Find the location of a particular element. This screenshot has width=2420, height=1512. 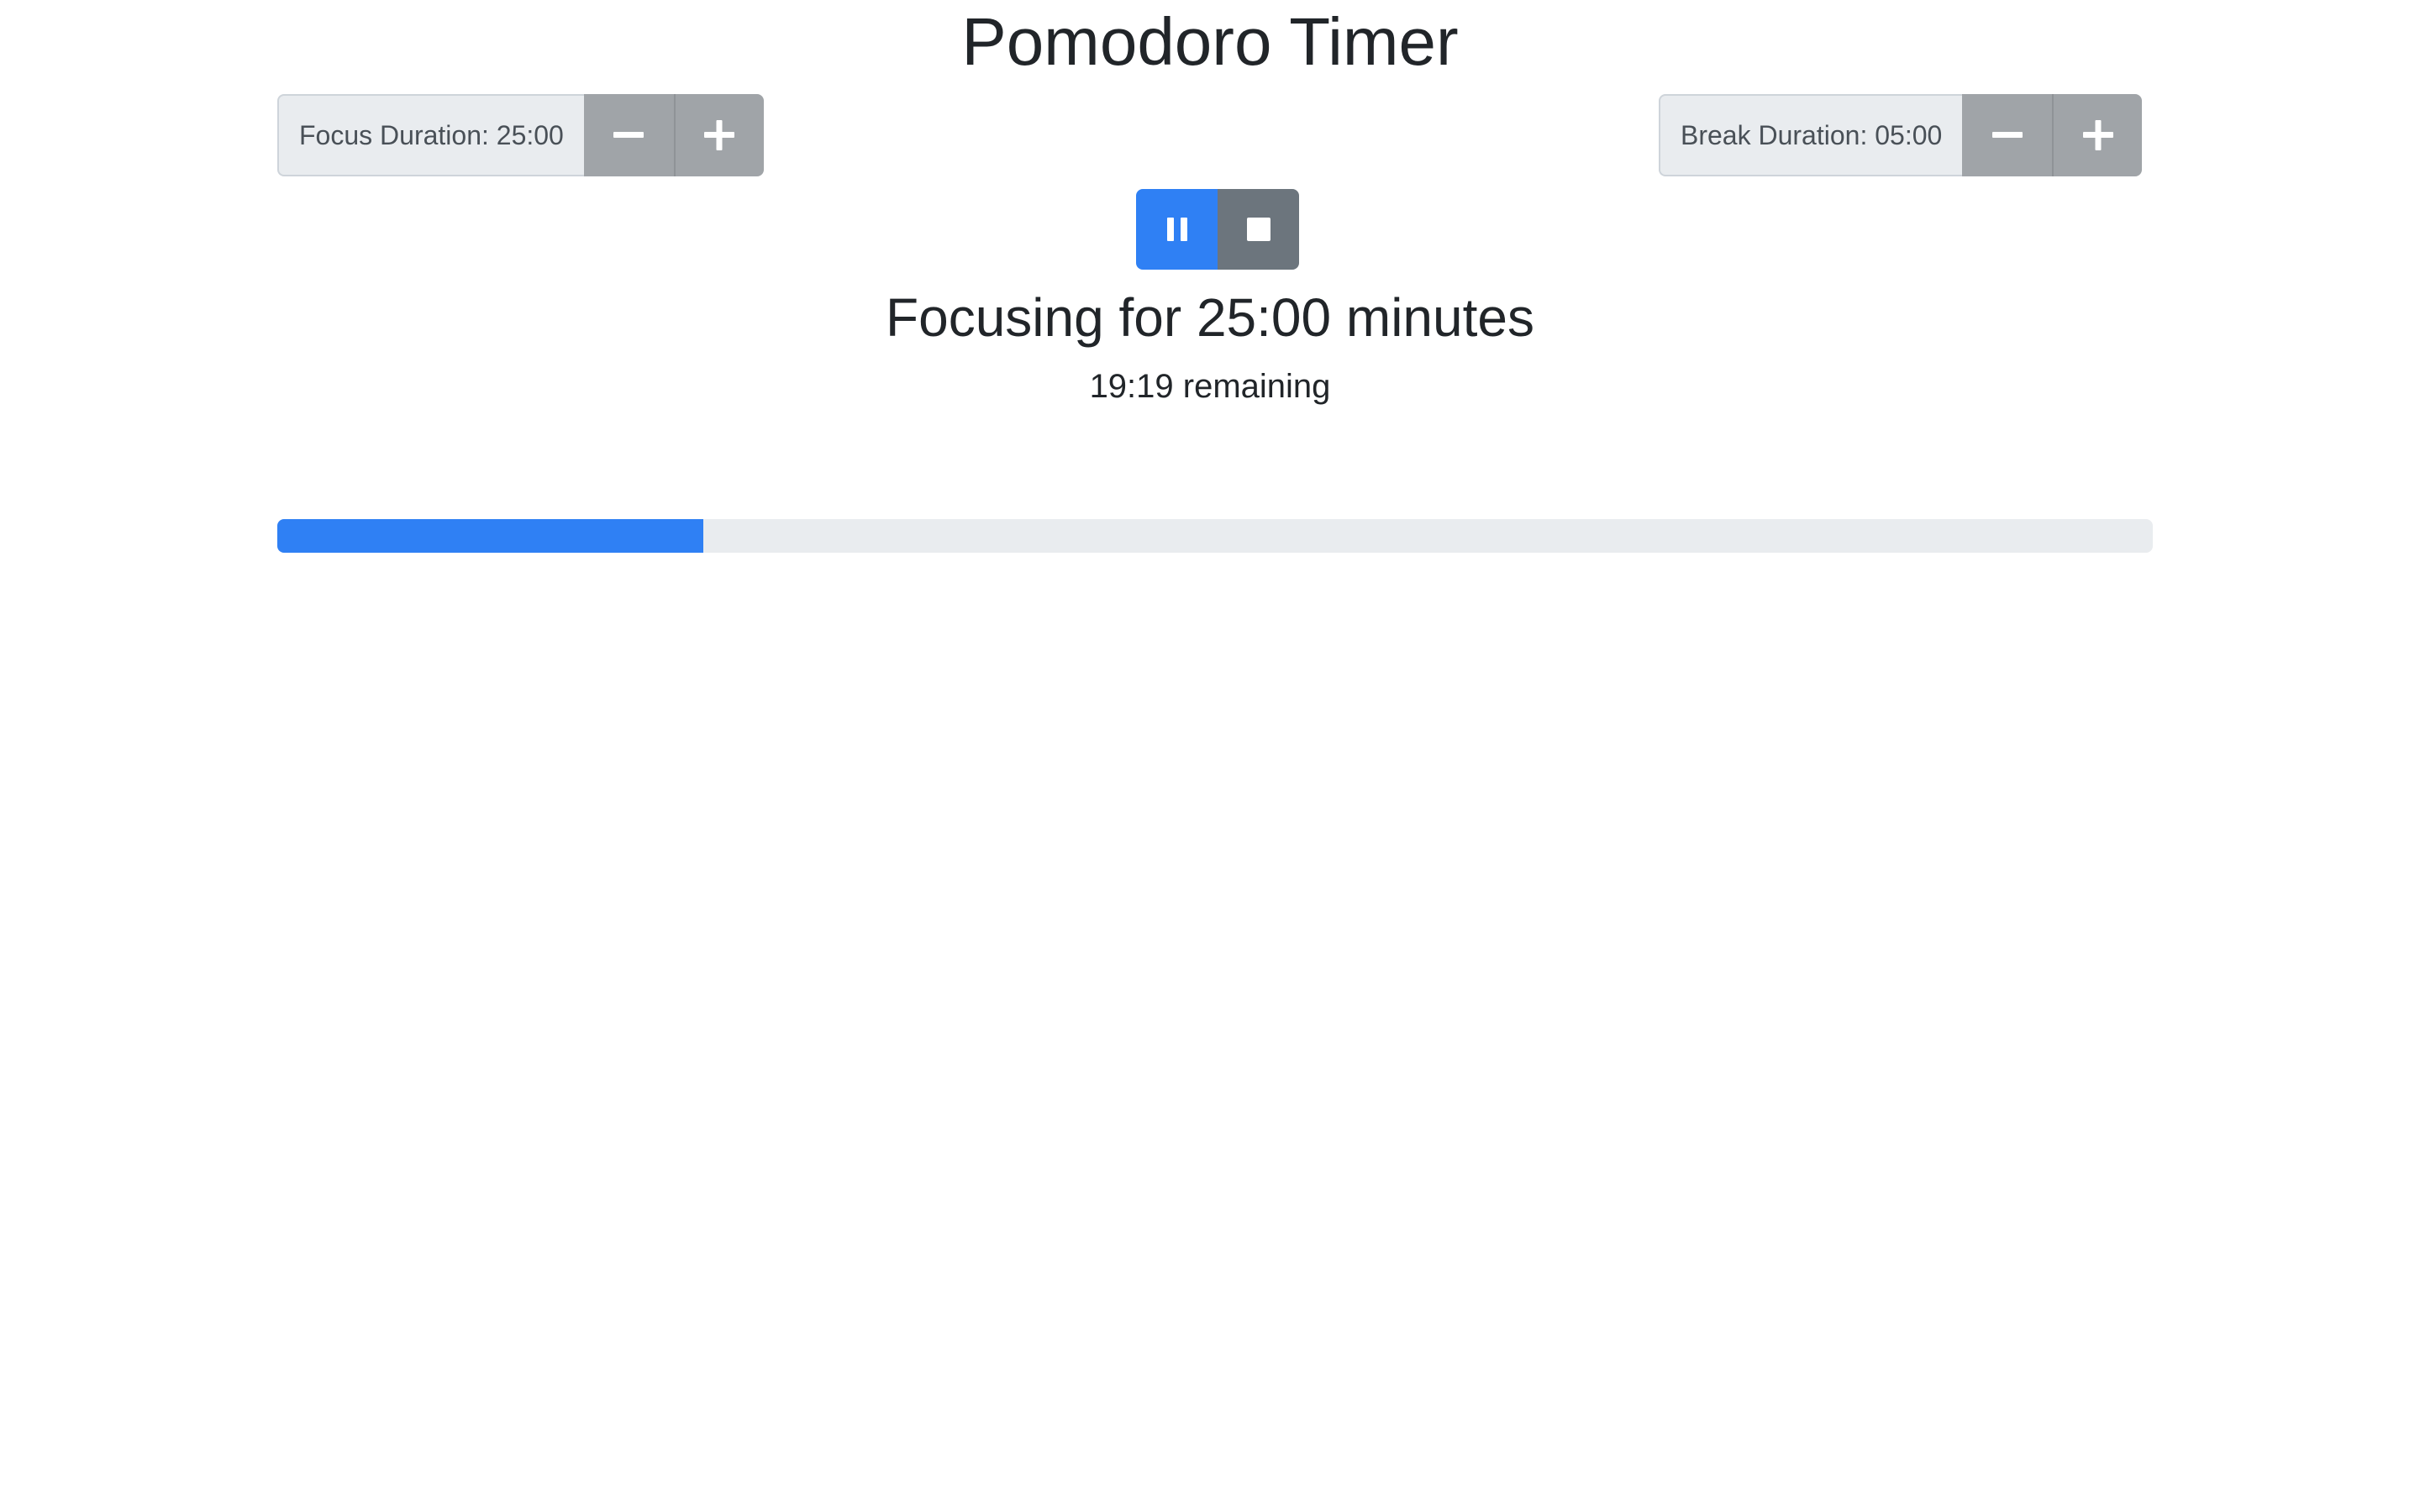

progress-bar is located at coordinates (1215, 536).